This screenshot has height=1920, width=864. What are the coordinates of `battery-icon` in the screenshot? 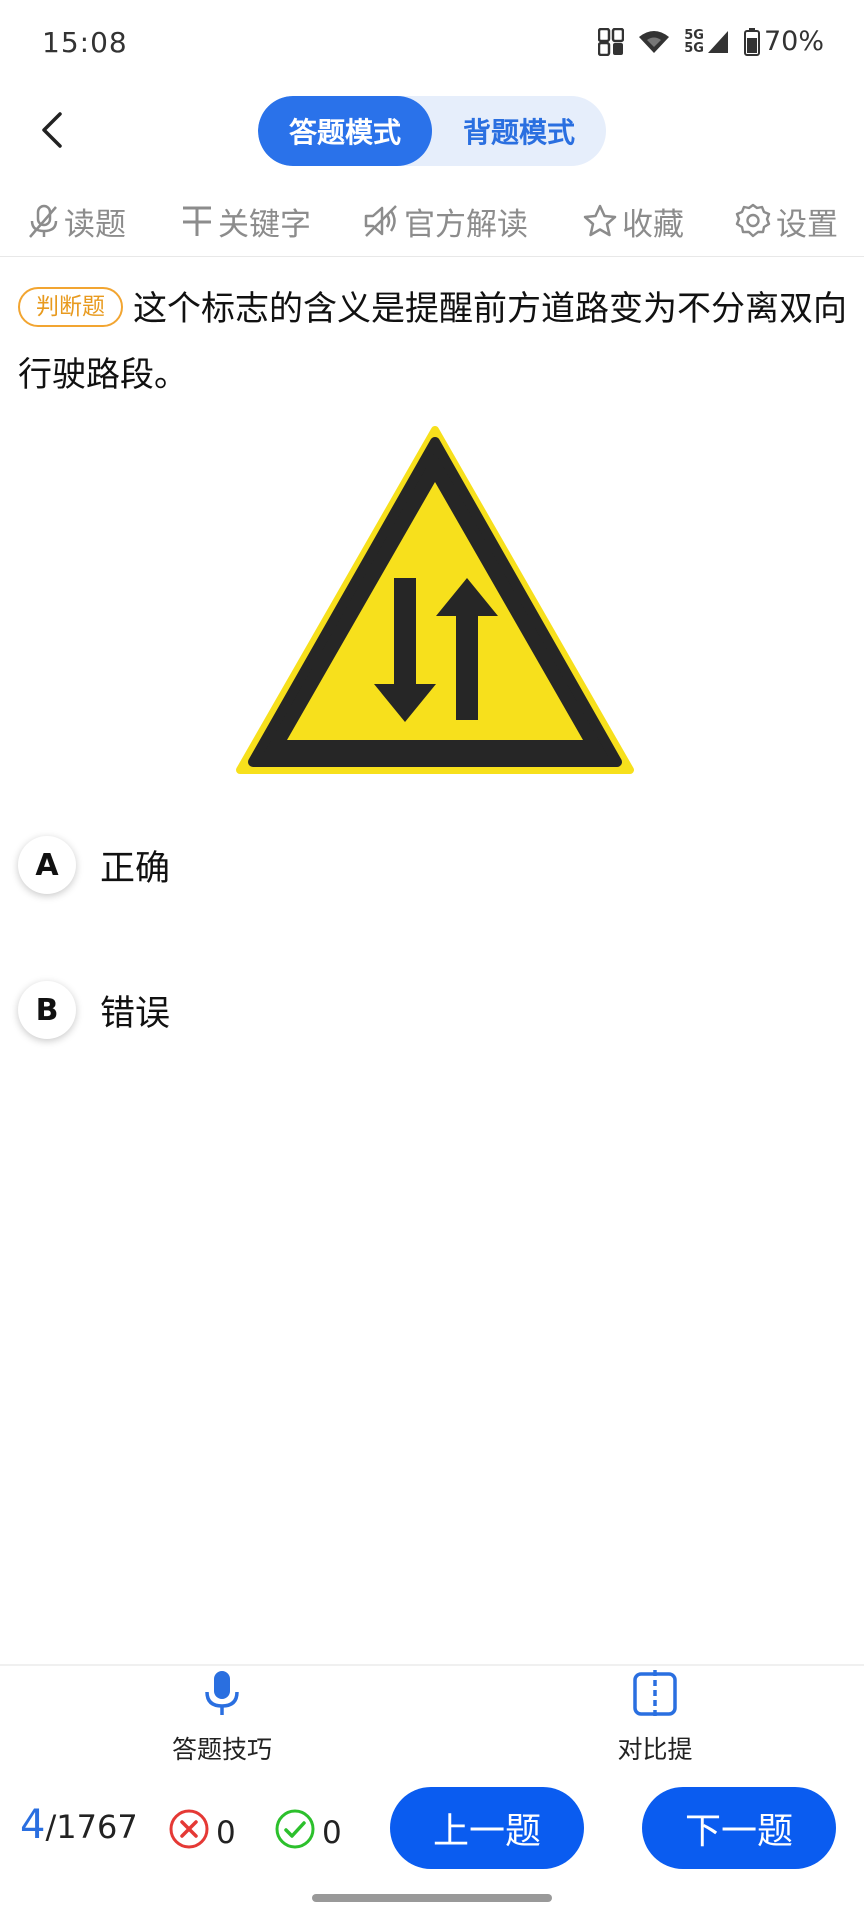 It's located at (751, 41).